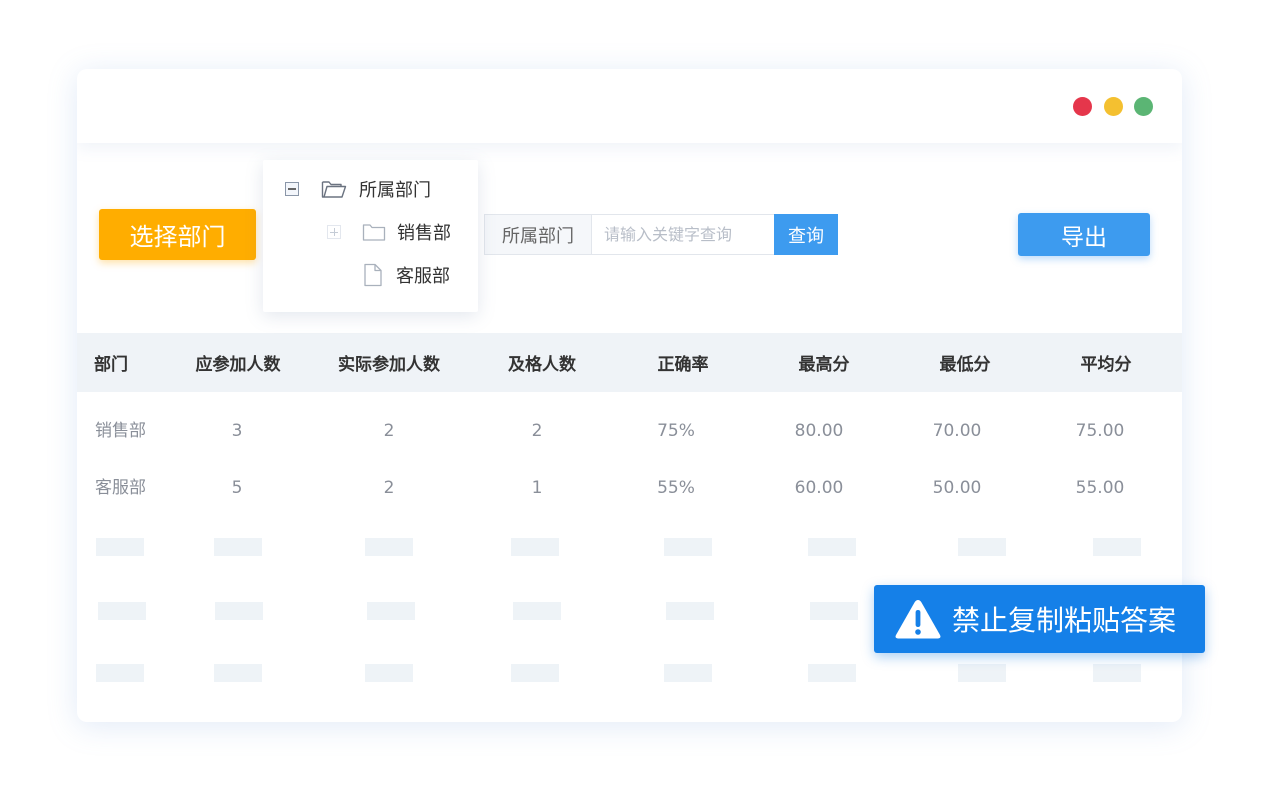 This screenshot has height=790, width=1280. I want to click on tree-node-customer-service: 客服部, so click(388, 275).